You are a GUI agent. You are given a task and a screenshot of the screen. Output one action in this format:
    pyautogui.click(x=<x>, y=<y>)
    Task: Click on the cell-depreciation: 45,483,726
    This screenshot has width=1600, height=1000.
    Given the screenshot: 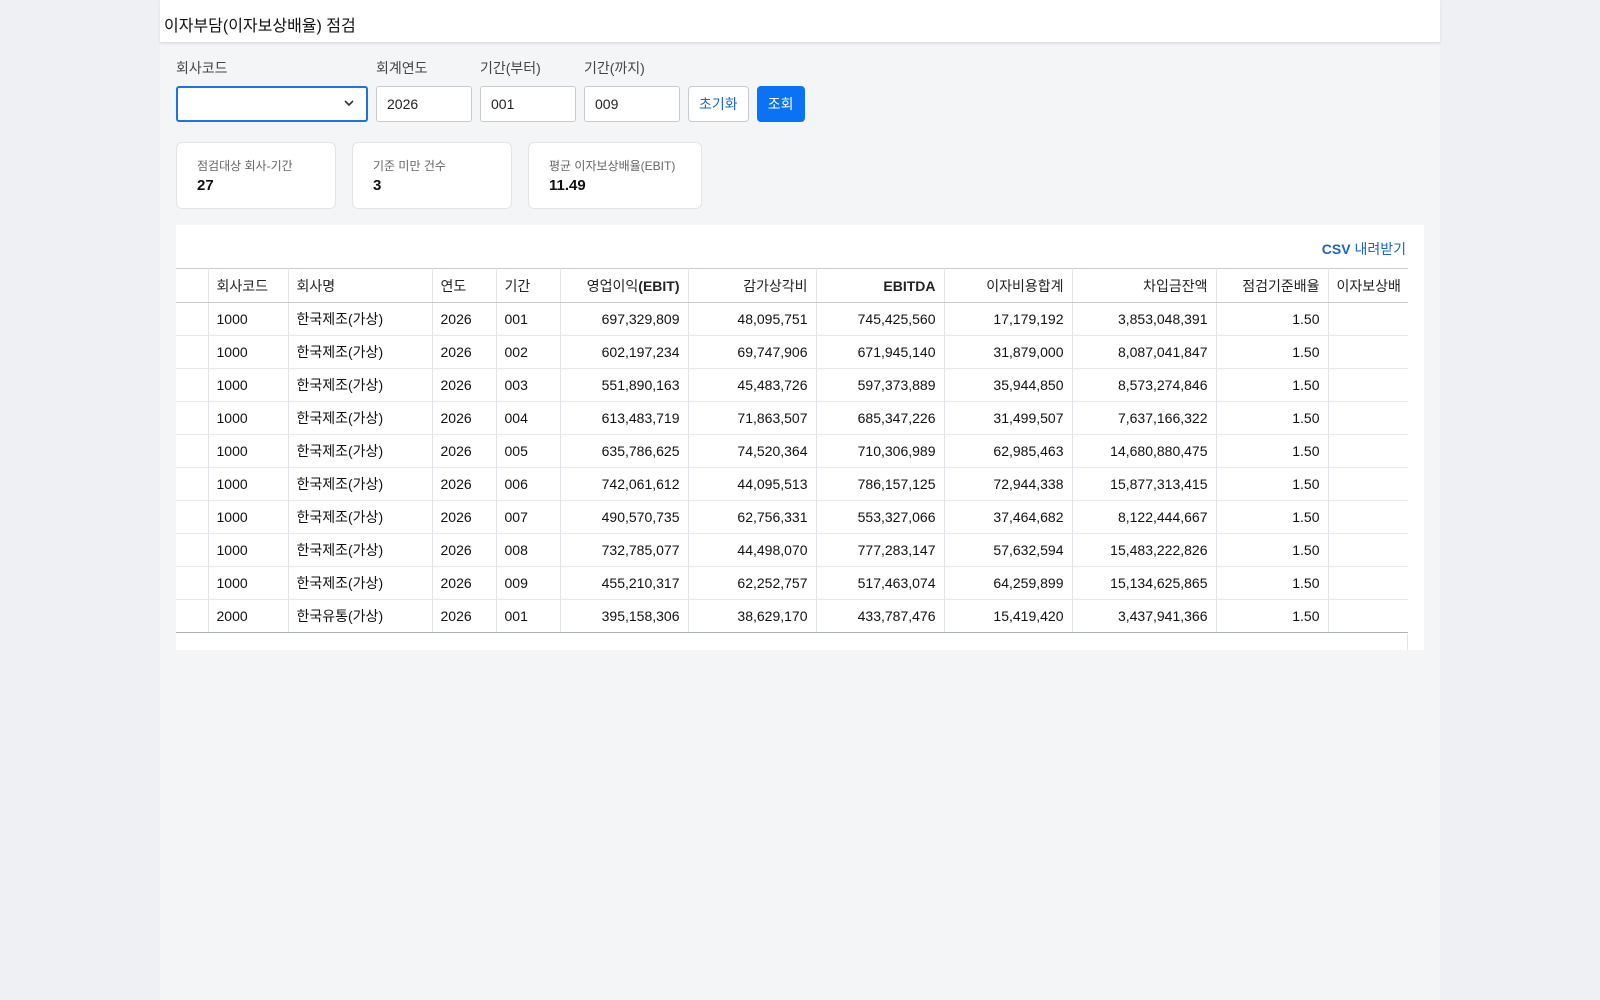 What is the action you would take?
    pyautogui.click(x=752, y=385)
    